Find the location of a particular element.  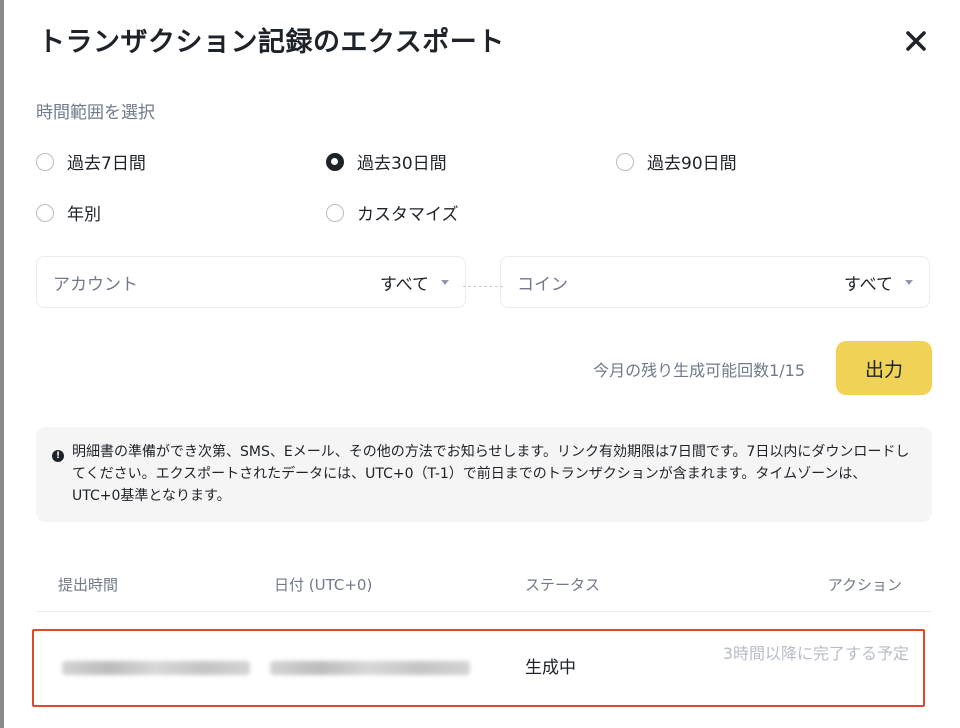

radio-label: 過去30日間 is located at coordinates (402, 164).